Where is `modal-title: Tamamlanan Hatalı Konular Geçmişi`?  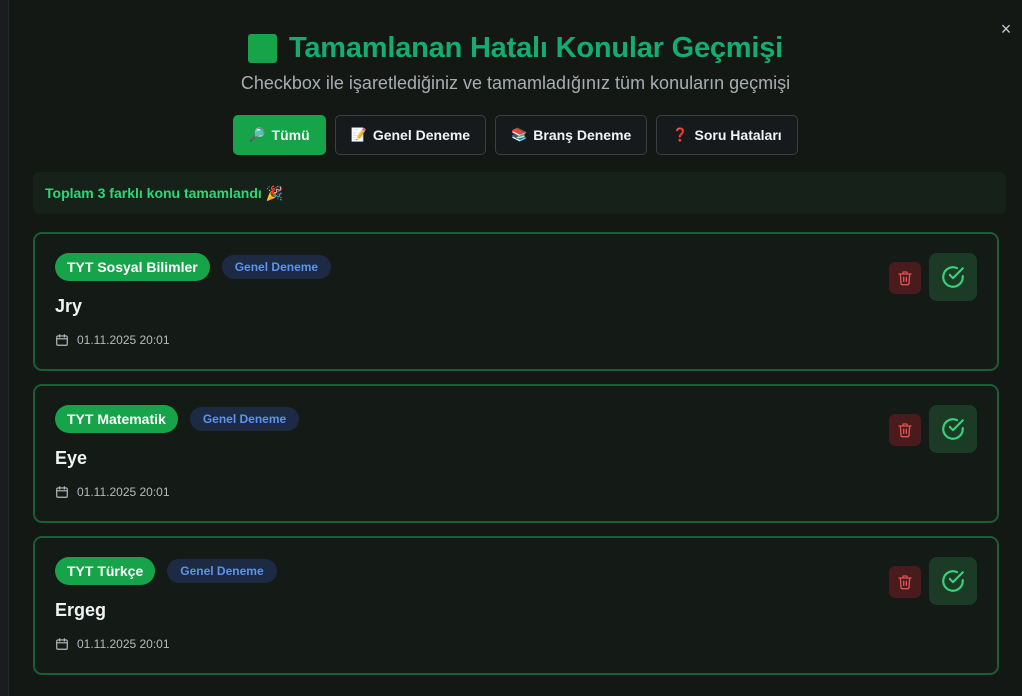
modal-title: Tamamlanan Hatalı Konular Geçmişi is located at coordinates (536, 47).